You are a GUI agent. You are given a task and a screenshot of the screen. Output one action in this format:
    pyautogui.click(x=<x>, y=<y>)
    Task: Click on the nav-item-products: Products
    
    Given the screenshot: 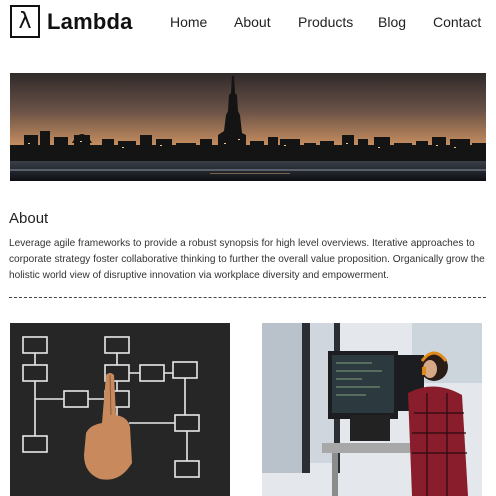 What is the action you would take?
    pyautogui.click(x=325, y=22)
    